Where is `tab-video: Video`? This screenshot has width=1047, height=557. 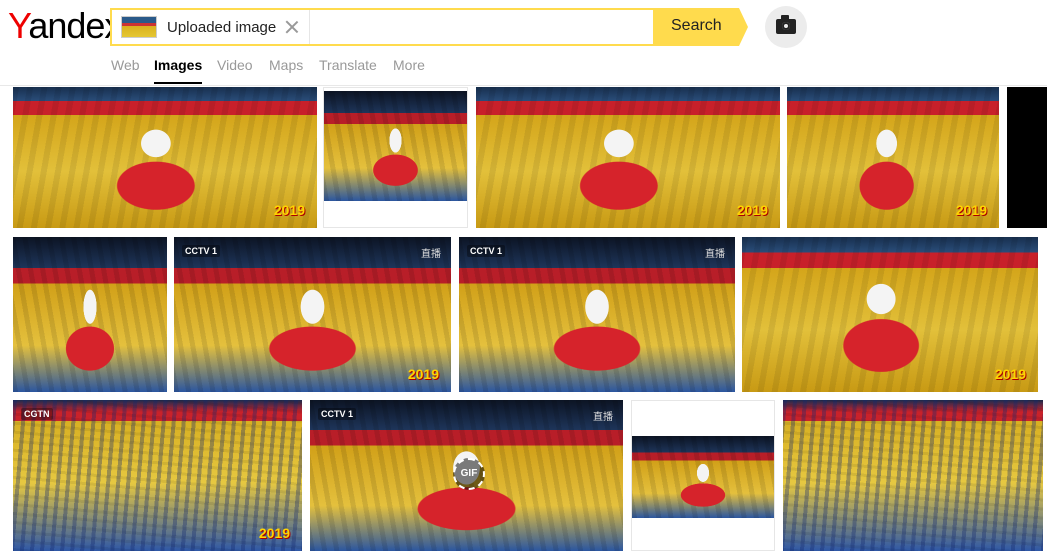 tab-video: Video is located at coordinates (235, 65).